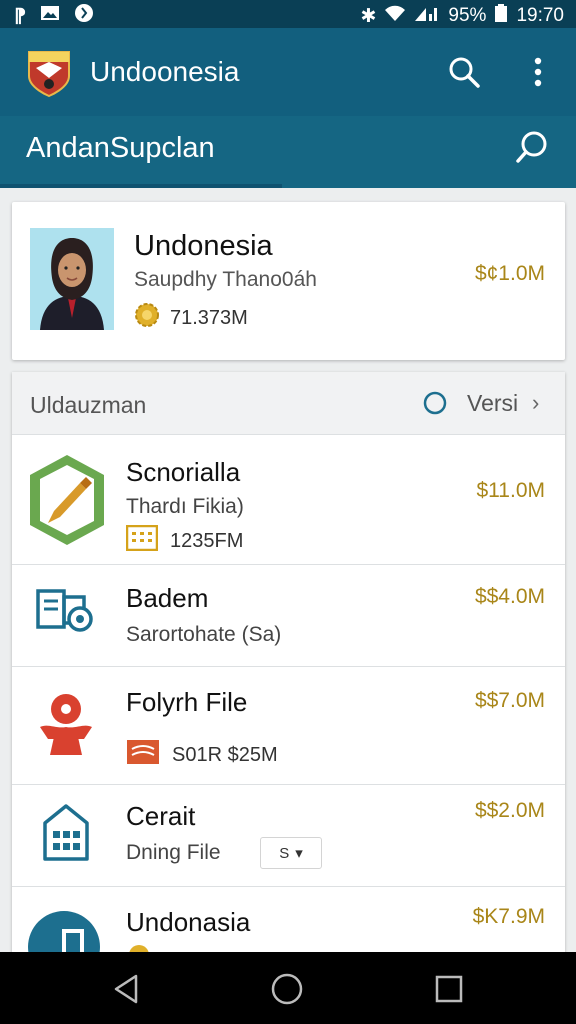  I want to click on file-type-dropdown: S ▾, so click(291, 853).